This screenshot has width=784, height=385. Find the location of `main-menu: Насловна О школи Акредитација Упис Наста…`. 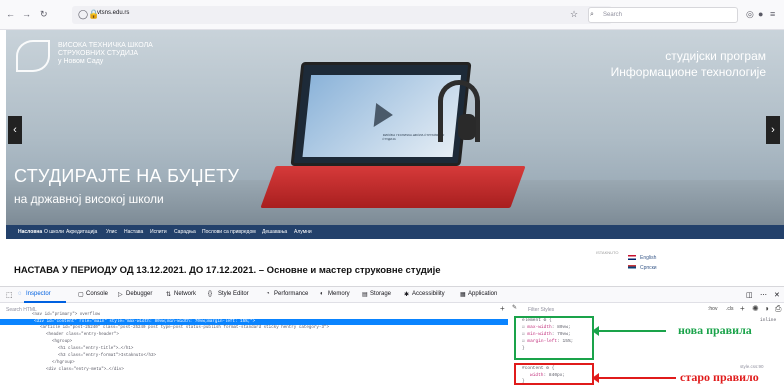

main-menu: Насловна О школи Акредитација Упис Наста… is located at coordinates (395, 232).